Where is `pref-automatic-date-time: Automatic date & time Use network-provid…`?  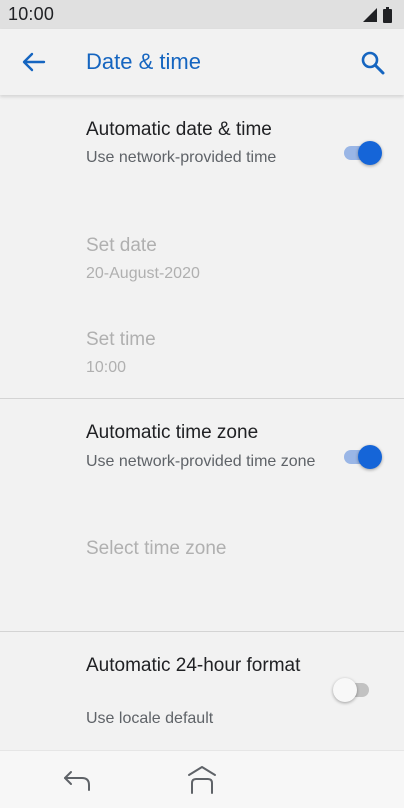
pref-automatic-date-time: Automatic date & time Use network-provid… is located at coordinates (202, 150).